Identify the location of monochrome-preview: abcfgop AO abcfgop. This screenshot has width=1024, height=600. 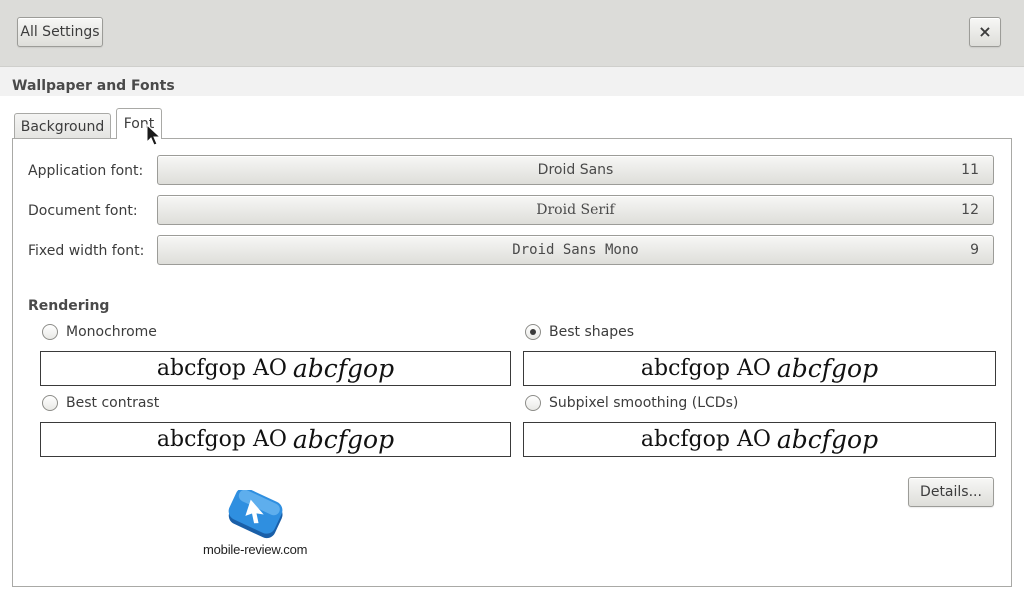
(275, 368).